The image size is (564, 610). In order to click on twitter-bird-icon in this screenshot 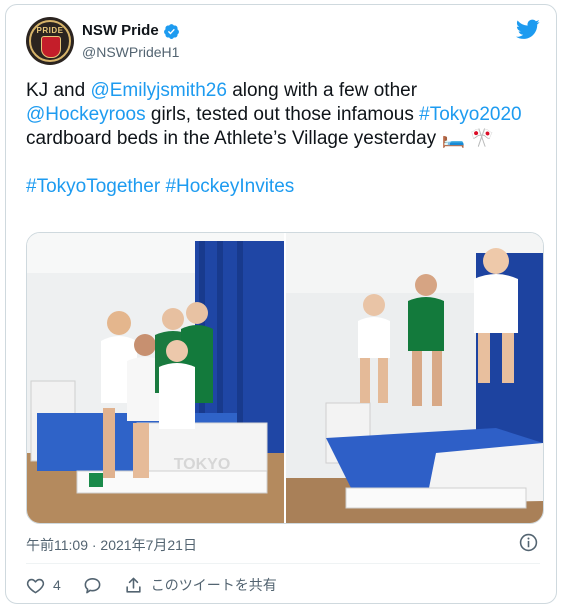, I will do `click(528, 29)`.